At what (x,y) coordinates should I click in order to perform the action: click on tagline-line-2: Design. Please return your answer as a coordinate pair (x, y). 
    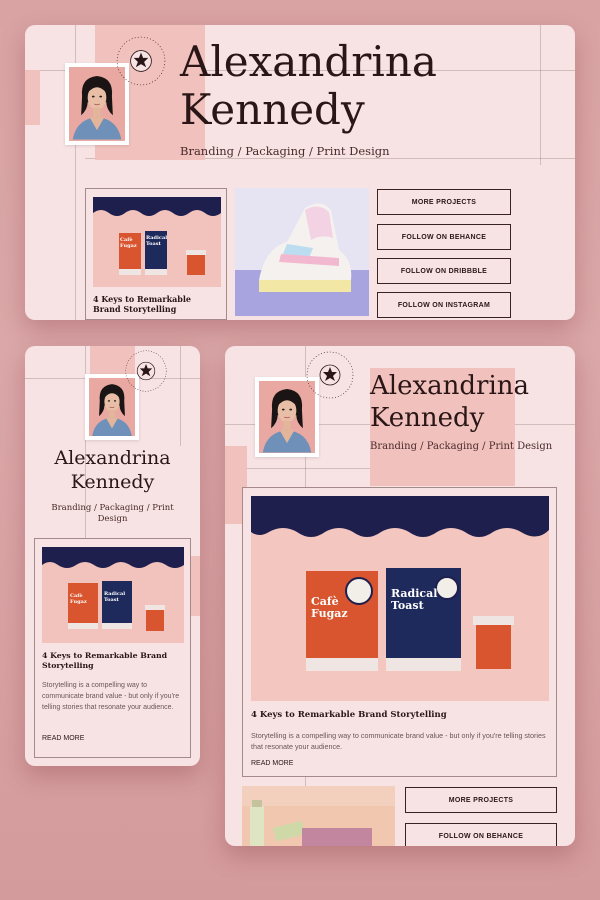
    Looking at the image, I should click on (112, 519).